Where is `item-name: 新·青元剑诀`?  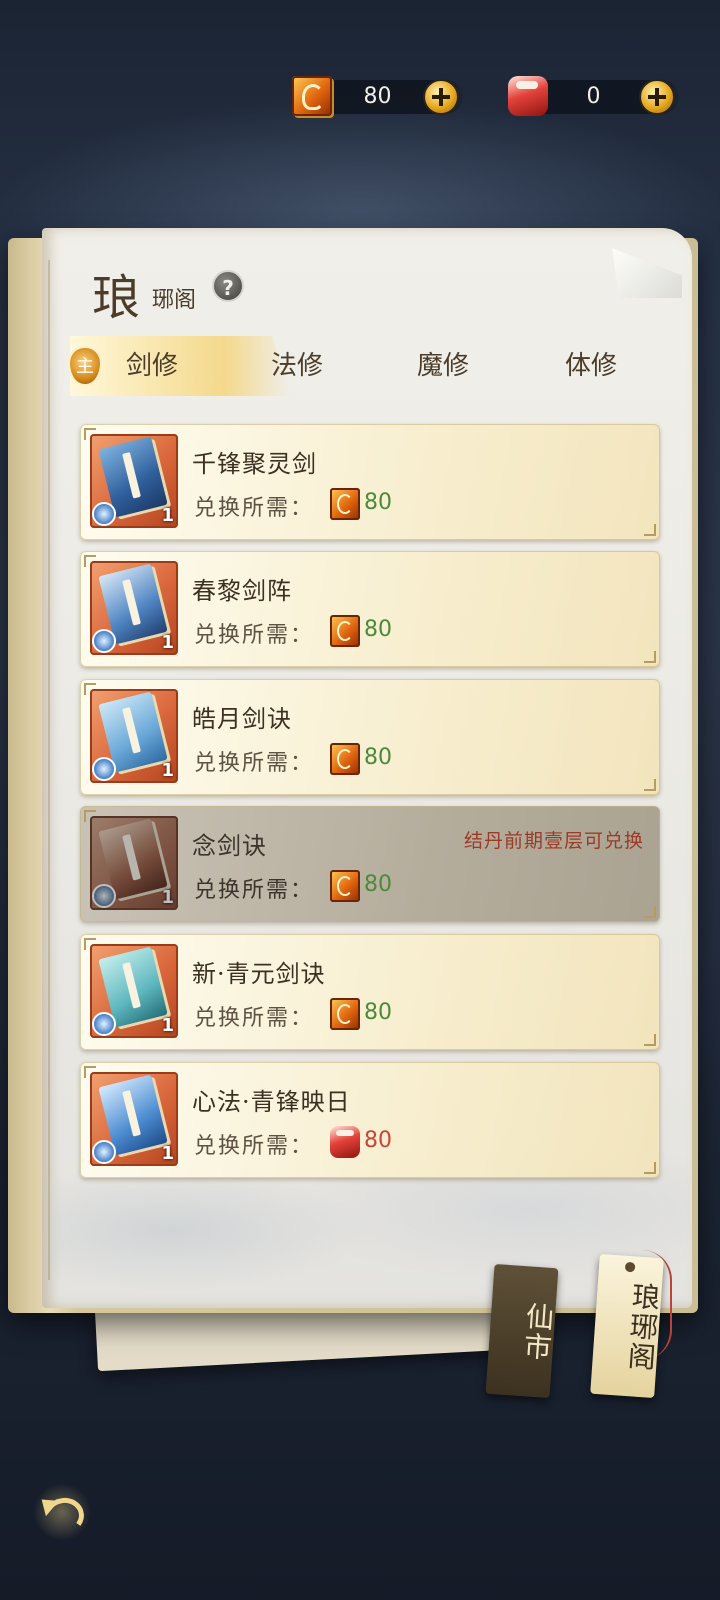 item-name: 新·青元剑诀 is located at coordinates (259, 974).